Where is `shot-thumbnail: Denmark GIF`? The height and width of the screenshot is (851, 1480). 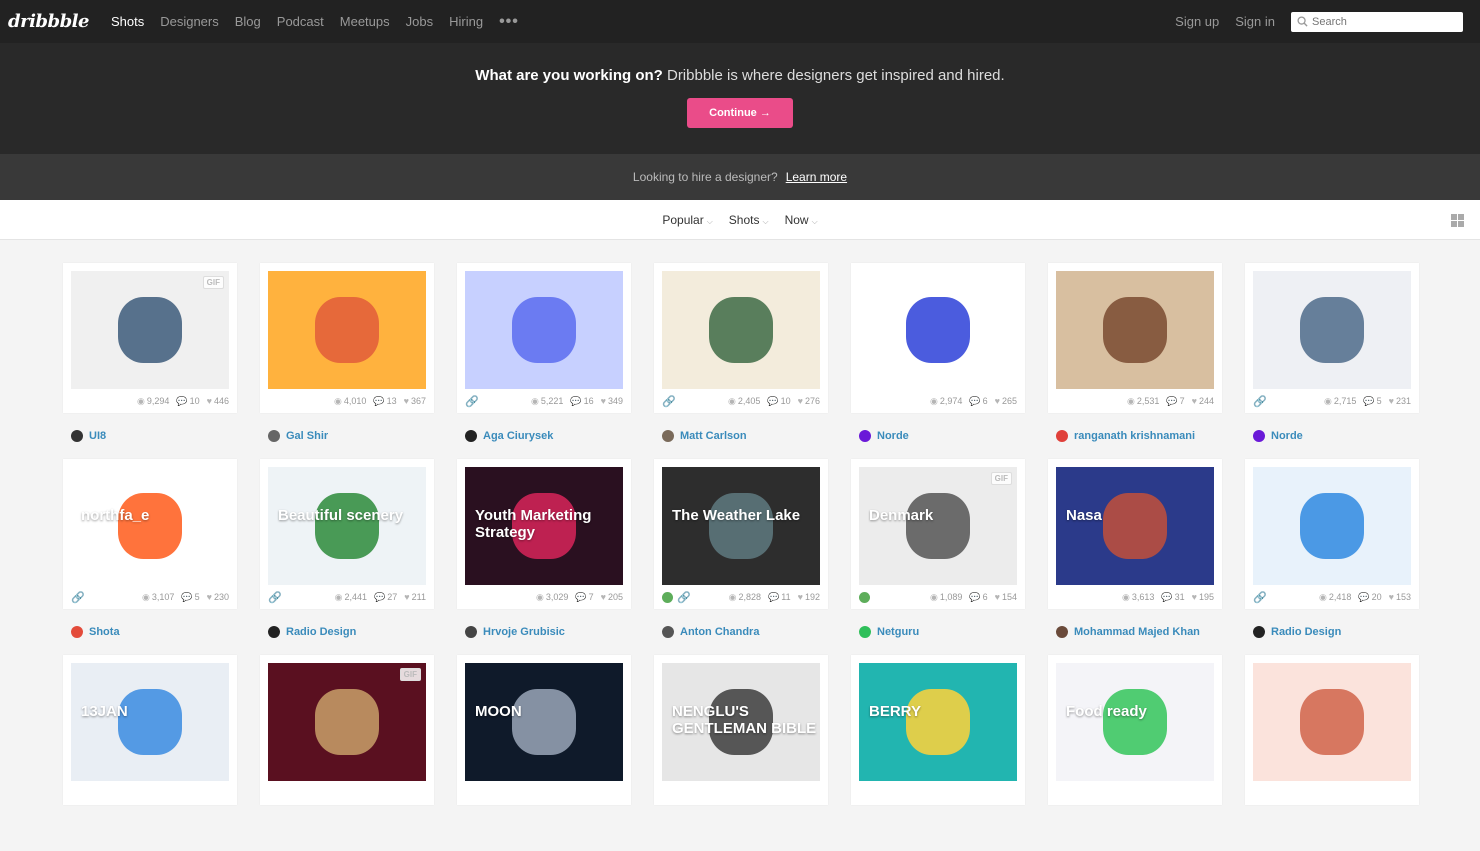 shot-thumbnail: Denmark GIF is located at coordinates (938, 526).